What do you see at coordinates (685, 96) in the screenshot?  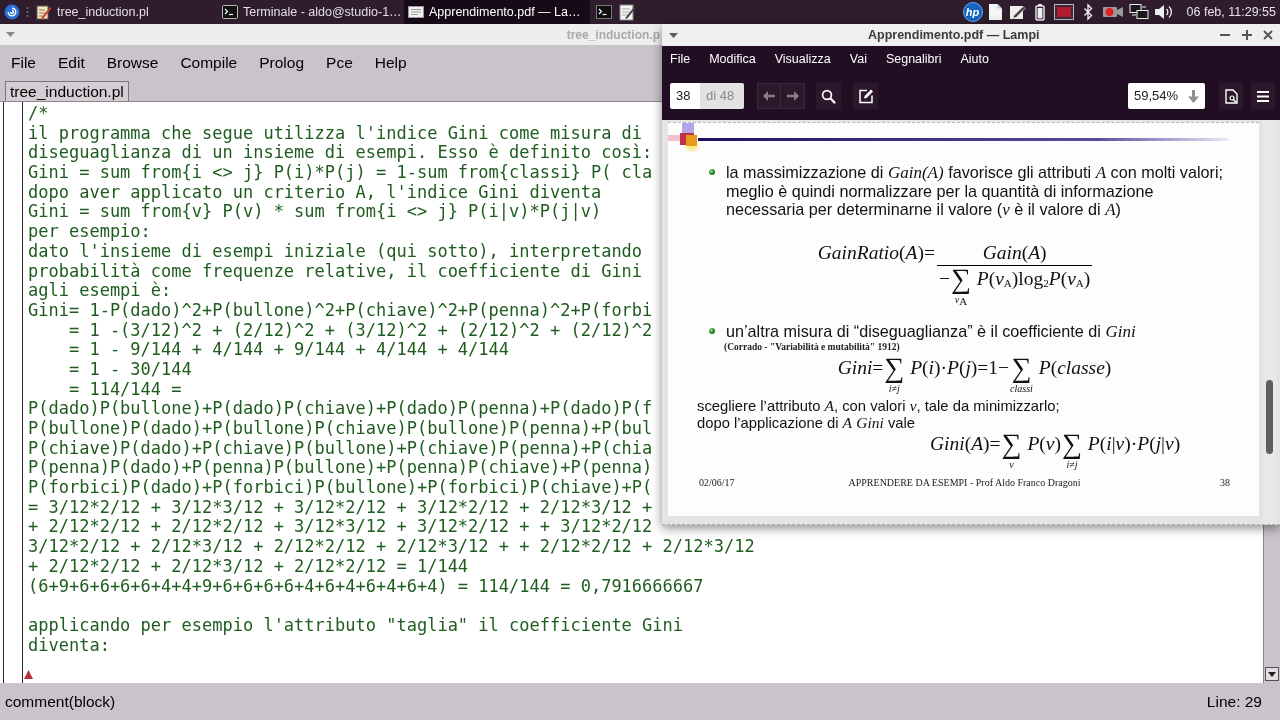 I see `page-number-field: 38` at bounding box center [685, 96].